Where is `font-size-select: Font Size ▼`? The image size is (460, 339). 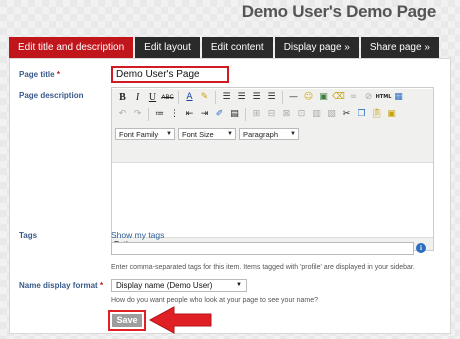
font-size-select: Font Size ▼ is located at coordinates (207, 134).